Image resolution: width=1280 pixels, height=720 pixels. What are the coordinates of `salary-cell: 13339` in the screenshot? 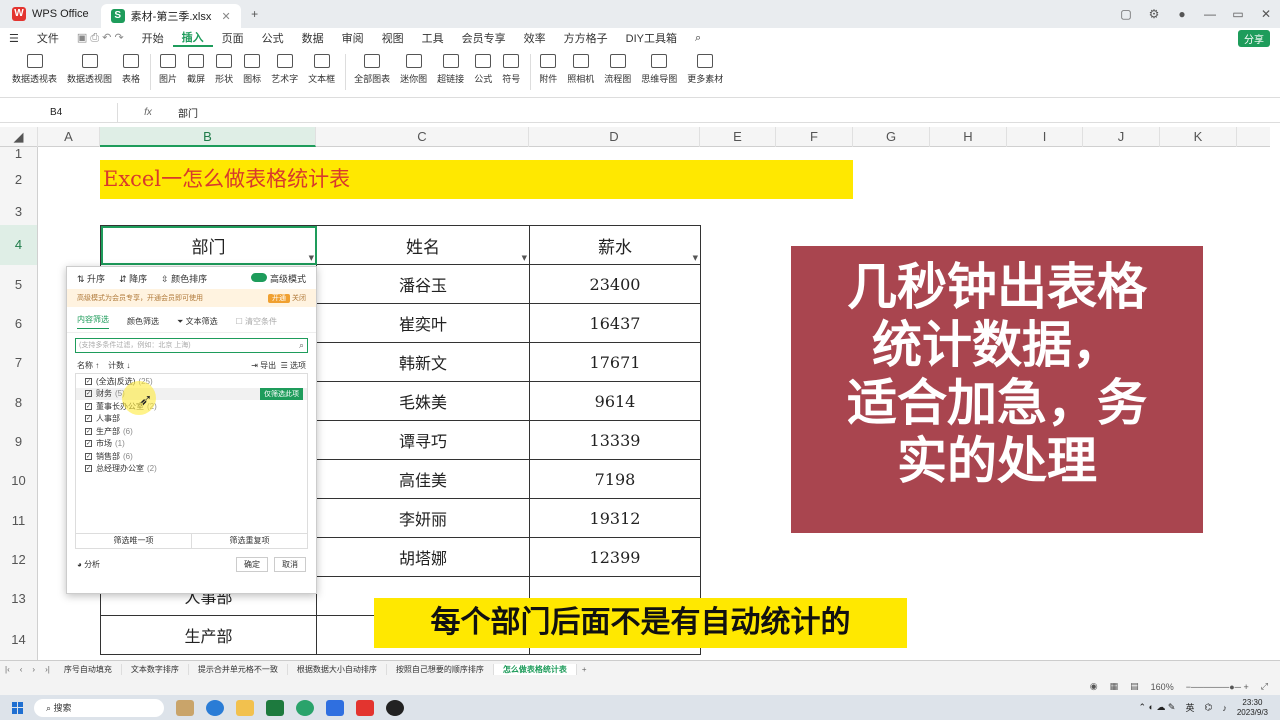 It's located at (615, 440).